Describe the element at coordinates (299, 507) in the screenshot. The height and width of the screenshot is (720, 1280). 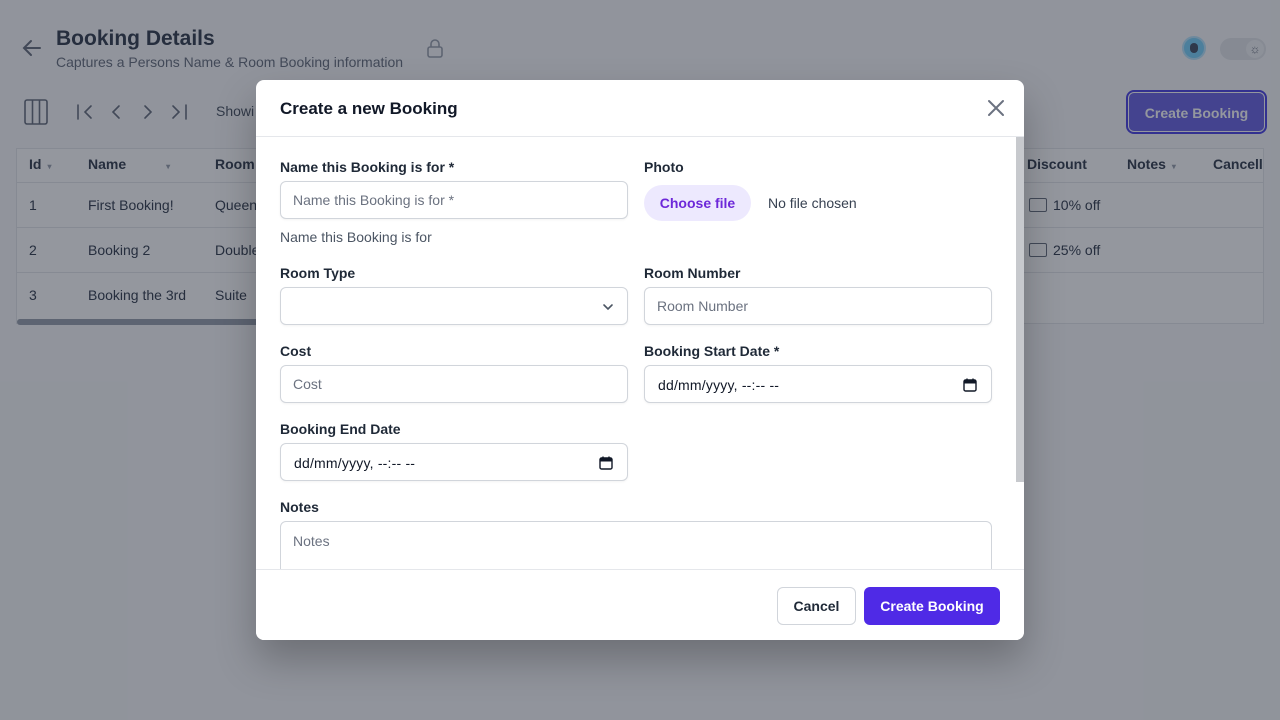
I see `notes-label: Notes` at that location.